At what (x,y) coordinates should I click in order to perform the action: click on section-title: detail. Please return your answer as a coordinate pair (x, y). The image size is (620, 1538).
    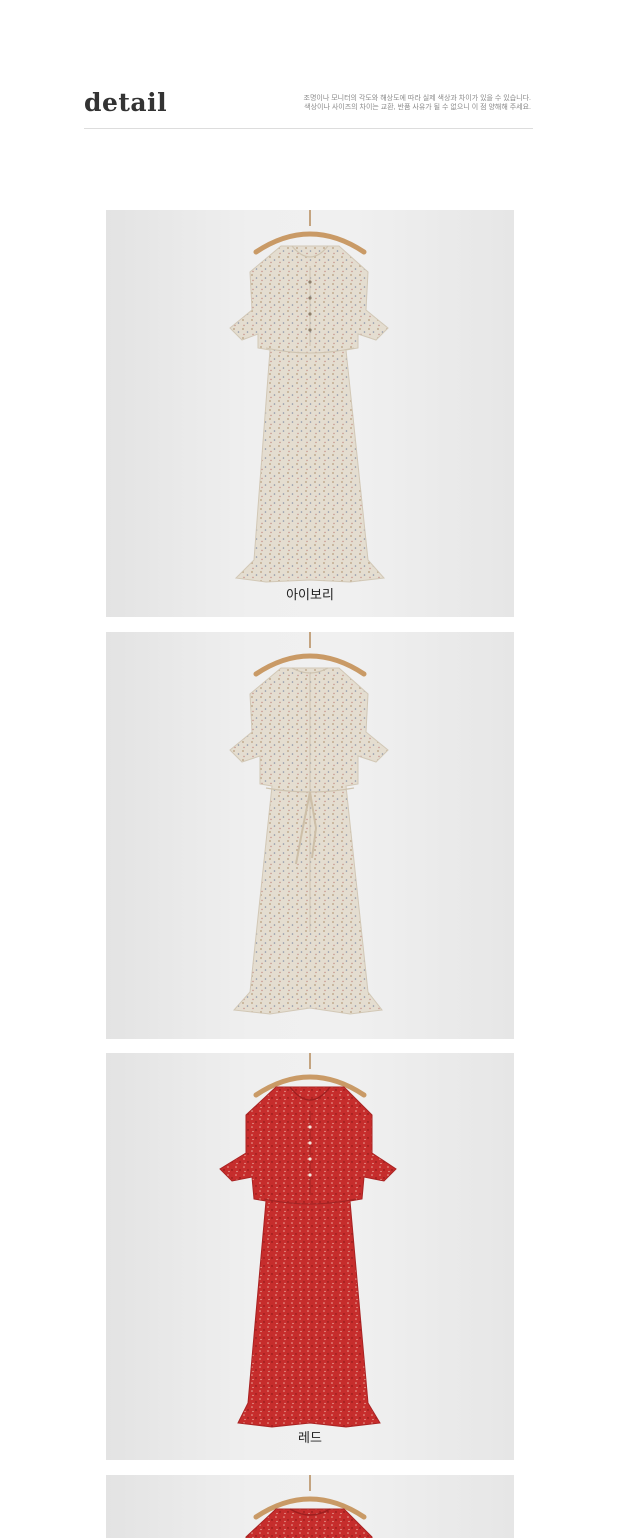
    Looking at the image, I should click on (126, 102).